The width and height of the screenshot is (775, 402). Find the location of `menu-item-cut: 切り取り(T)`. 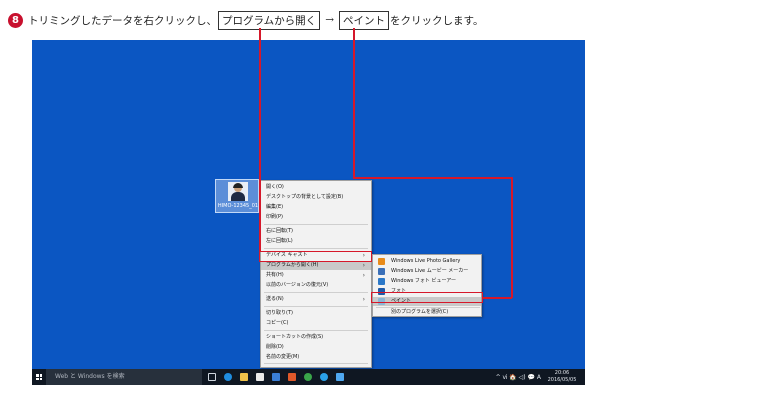

menu-item-cut: 切り取り(T) is located at coordinates (316, 313).